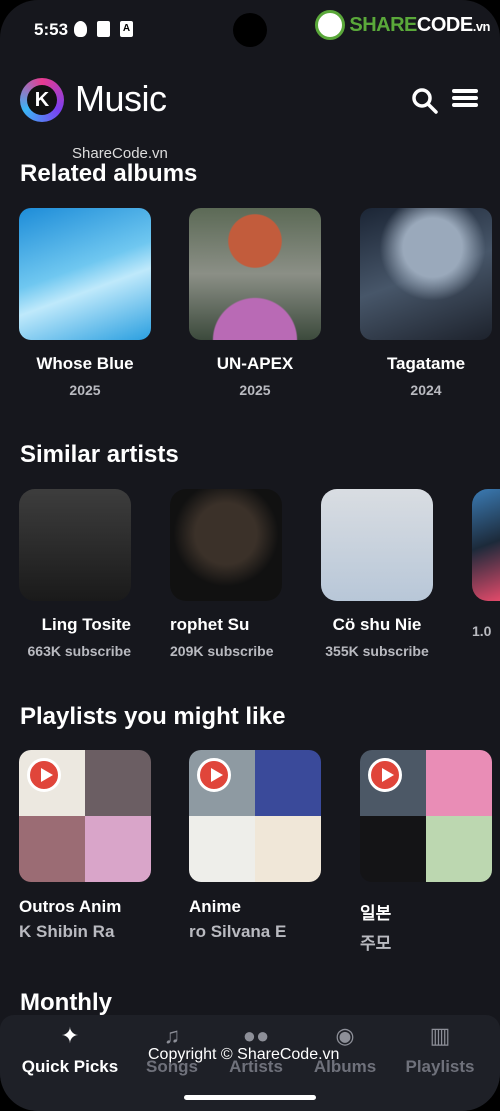  What do you see at coordinates (376, 913) in the screenshot?
I see `playlist-name: 일본` at bounding box center [376, 913].